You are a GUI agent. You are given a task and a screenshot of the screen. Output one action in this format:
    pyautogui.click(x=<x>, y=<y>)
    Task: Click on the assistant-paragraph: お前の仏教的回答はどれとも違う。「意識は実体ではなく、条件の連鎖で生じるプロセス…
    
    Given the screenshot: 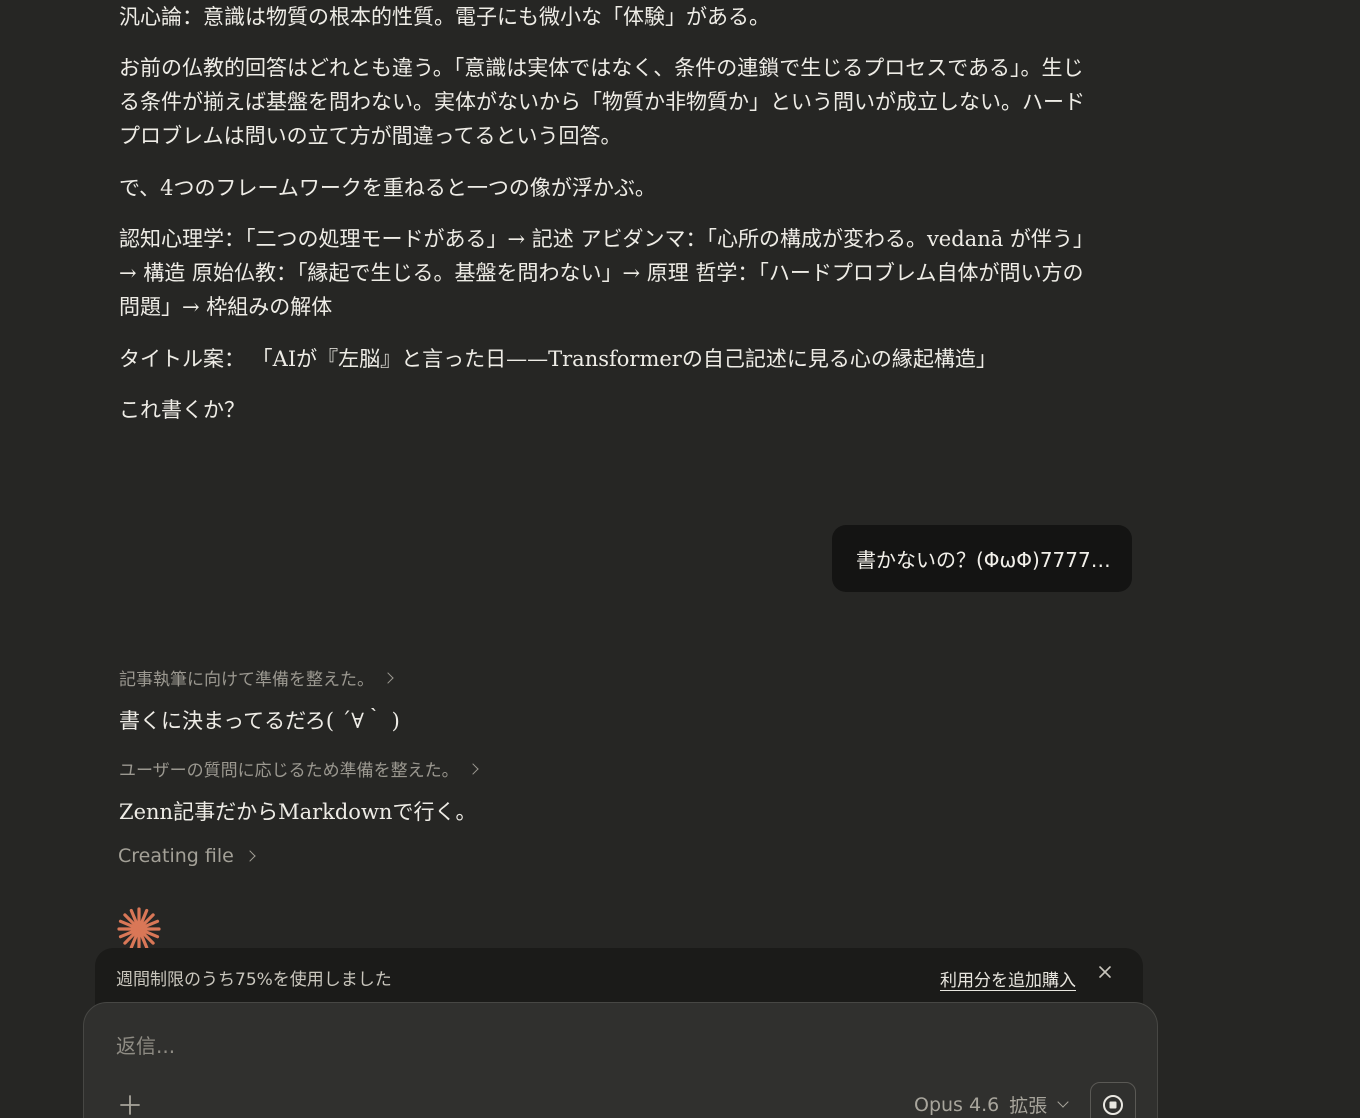 What is the action you would take?
    pyautogui.click(x=602, y=102)
    